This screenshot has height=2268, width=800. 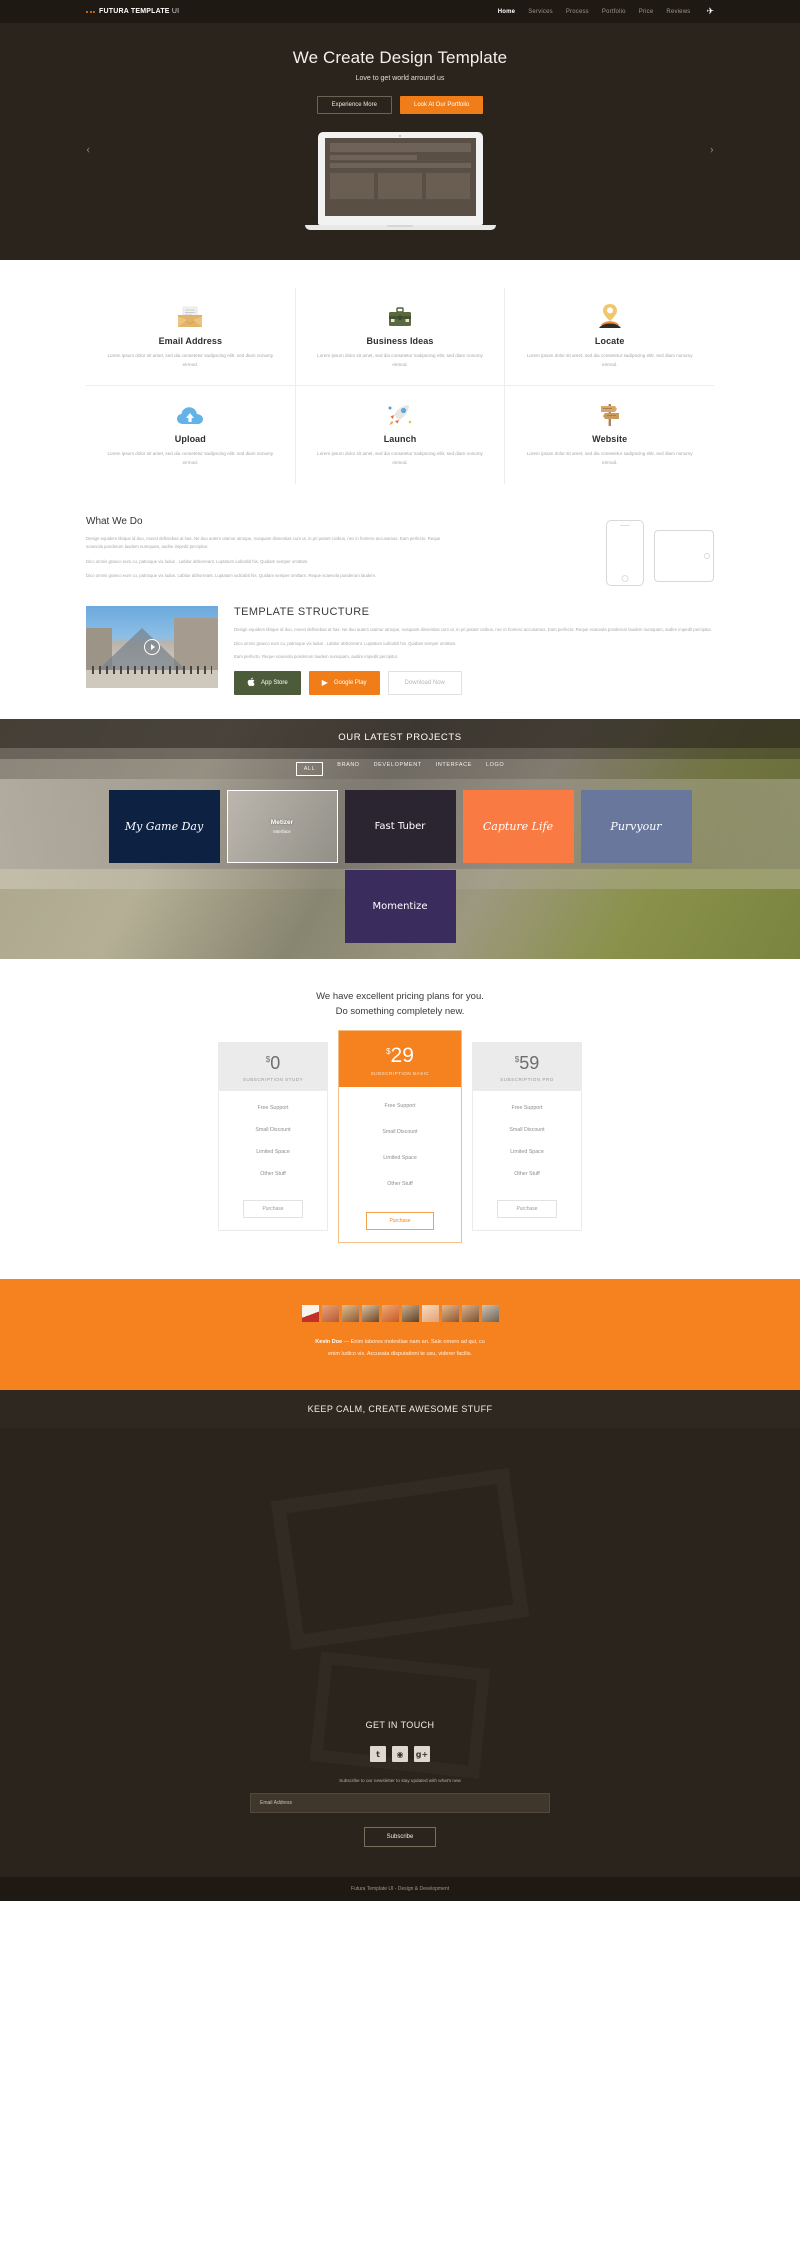 I want to click on nav-item-services: Services, so click(x=540, y=12).